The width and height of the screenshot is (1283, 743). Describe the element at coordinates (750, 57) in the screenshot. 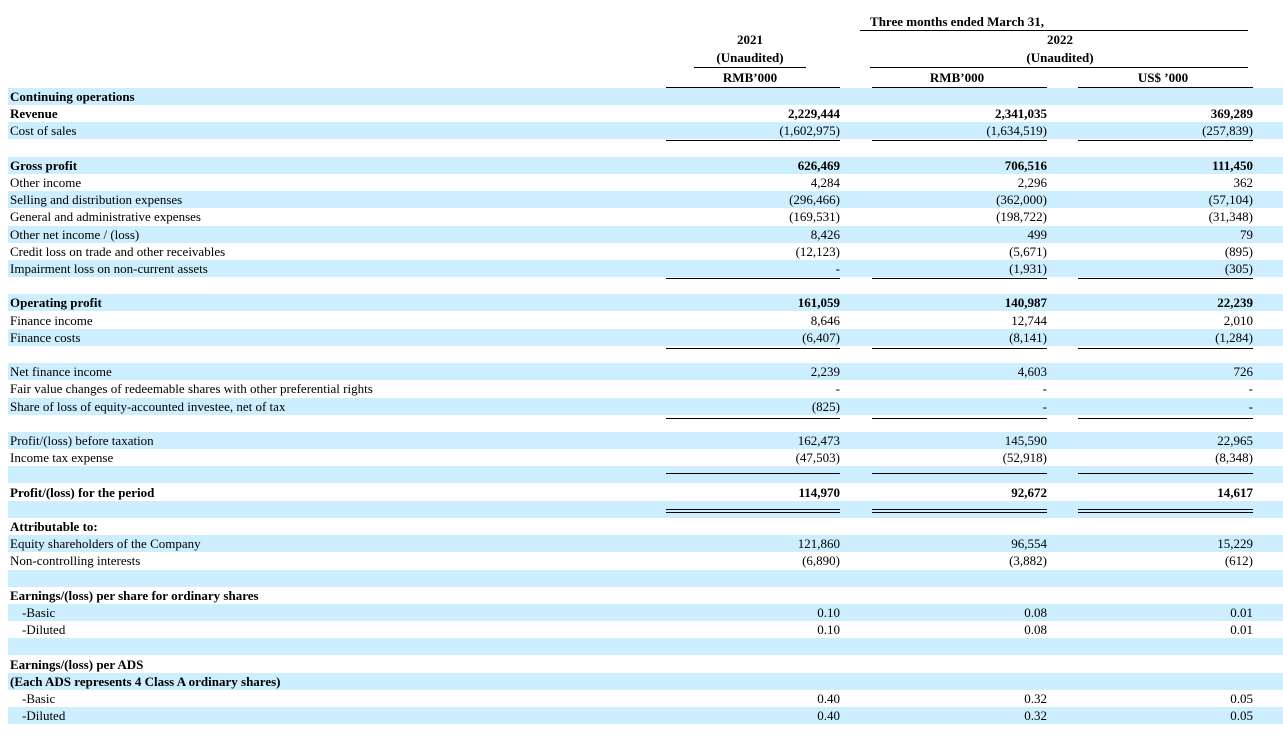

I see `unaudited-2021-label: (Unaudited)` at that location.